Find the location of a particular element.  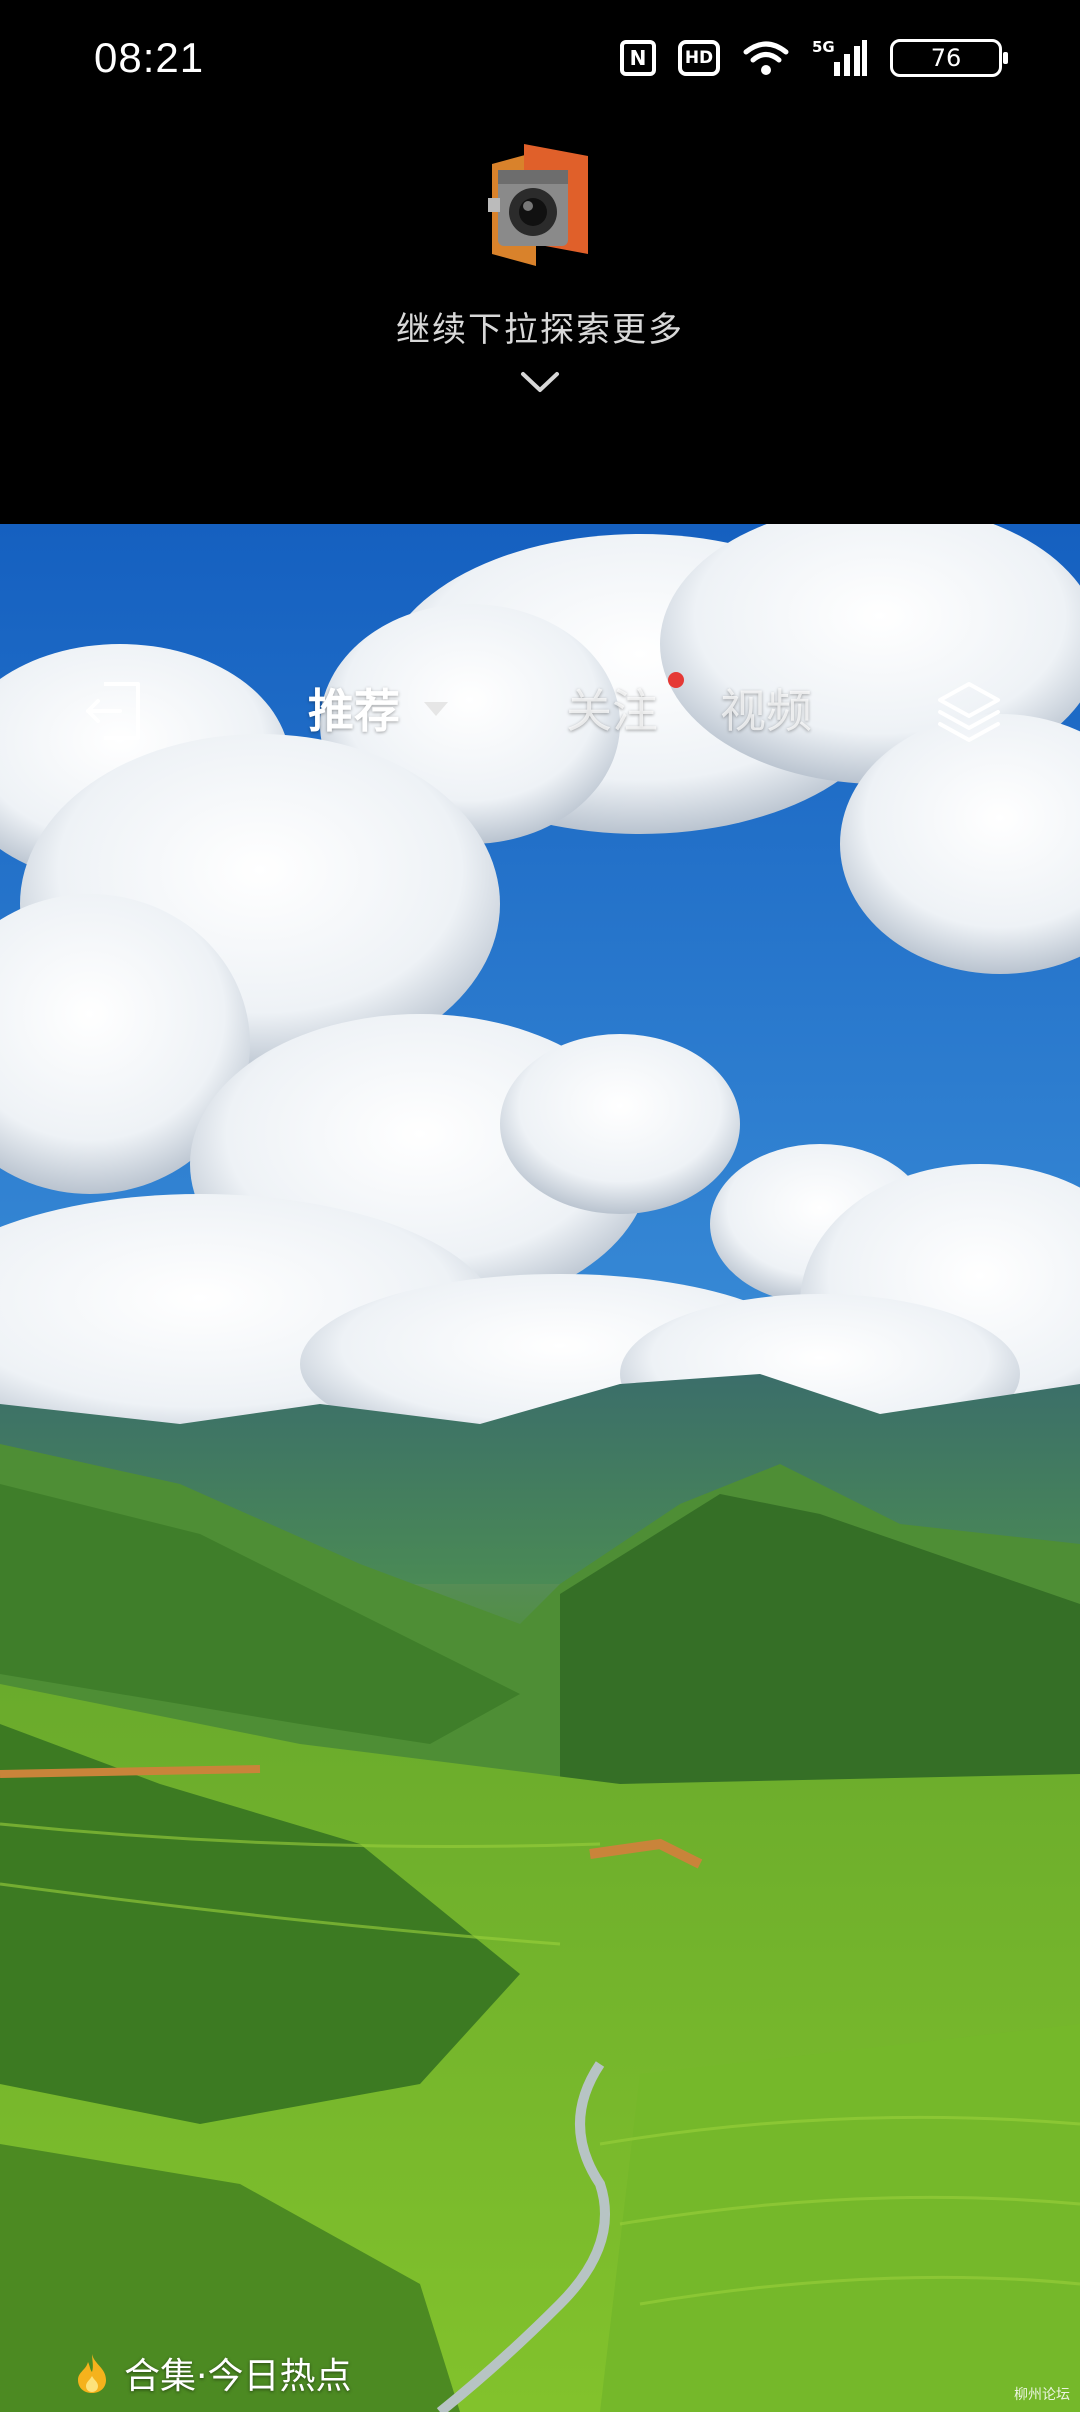

hd-icon: HD is located at coordinates (699, 58).